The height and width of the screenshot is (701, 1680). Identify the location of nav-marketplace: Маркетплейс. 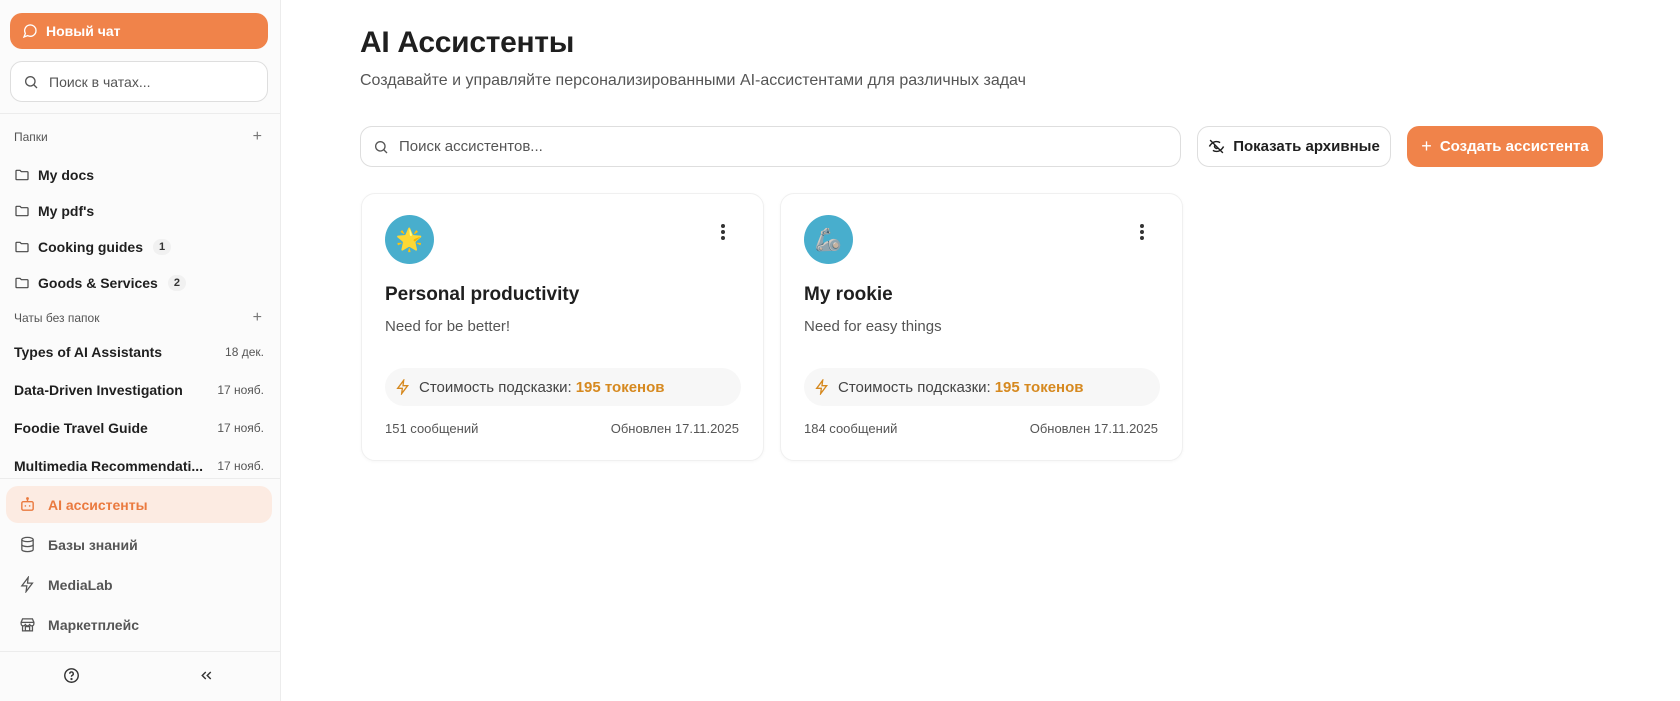
(139, 624).